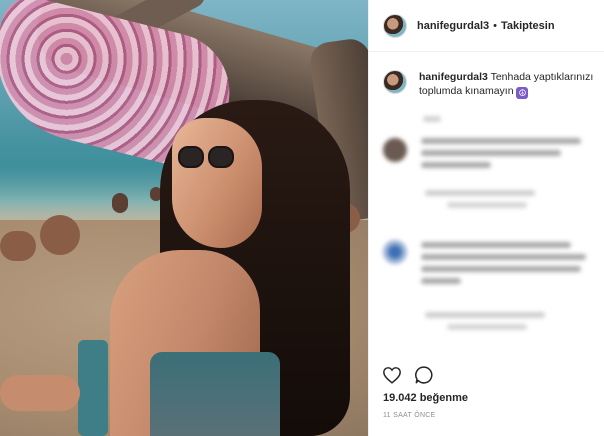 This screenshot has height=436, width=604. What do you see at coordinates (392, 375) in the screenshot?
I see `heart-outline-icon` at bounding box center [392, 375].